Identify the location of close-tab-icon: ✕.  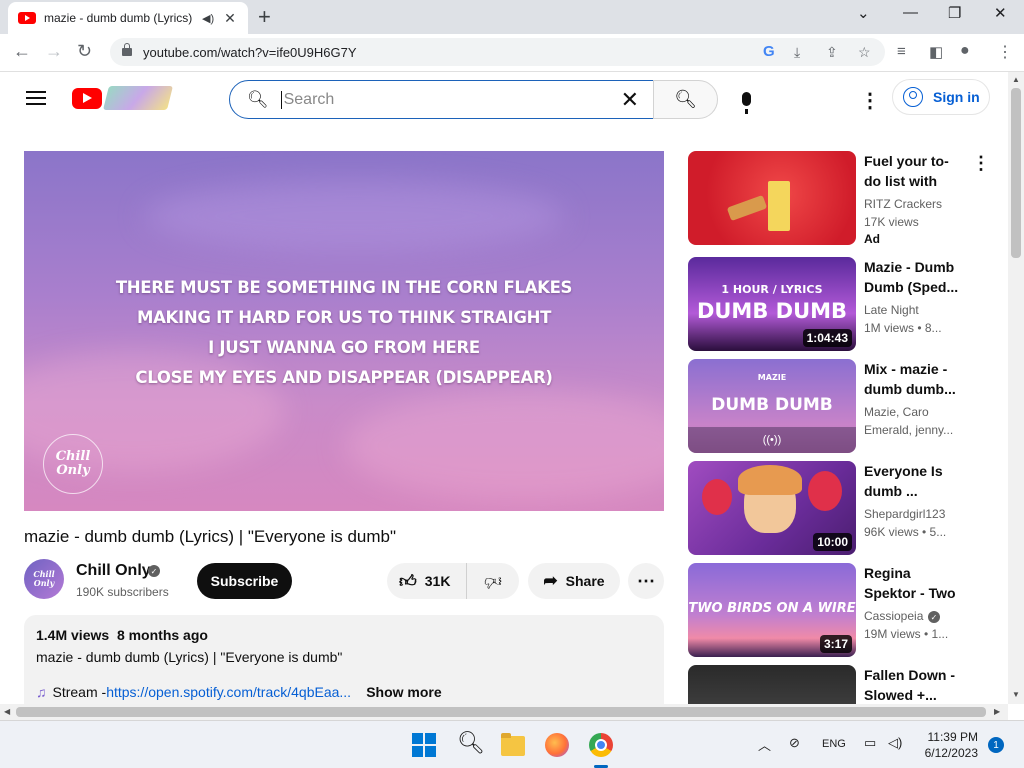
(230, 18).